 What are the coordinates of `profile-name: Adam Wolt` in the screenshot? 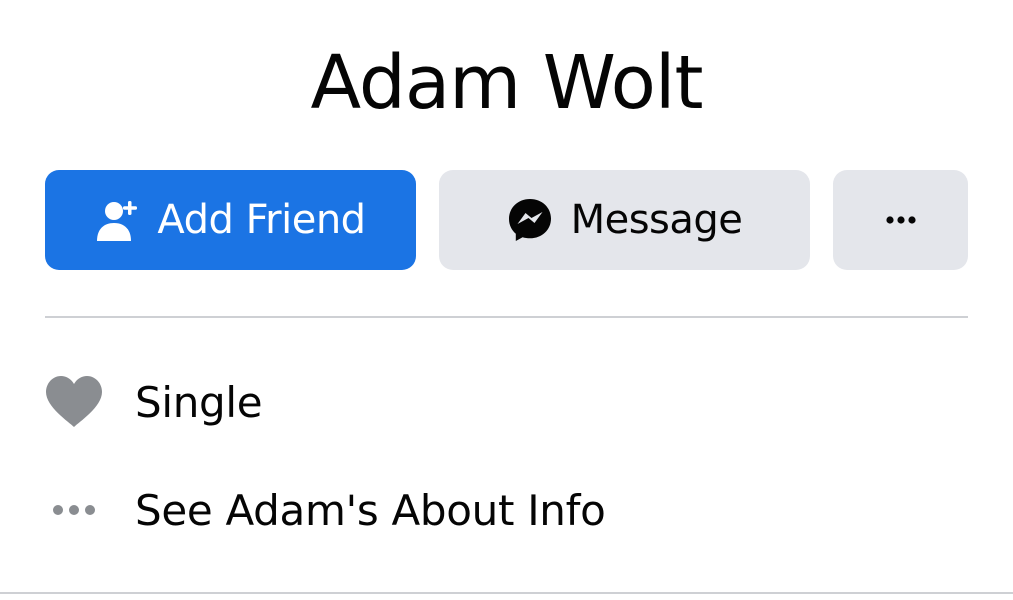 It's located at (507, 83).